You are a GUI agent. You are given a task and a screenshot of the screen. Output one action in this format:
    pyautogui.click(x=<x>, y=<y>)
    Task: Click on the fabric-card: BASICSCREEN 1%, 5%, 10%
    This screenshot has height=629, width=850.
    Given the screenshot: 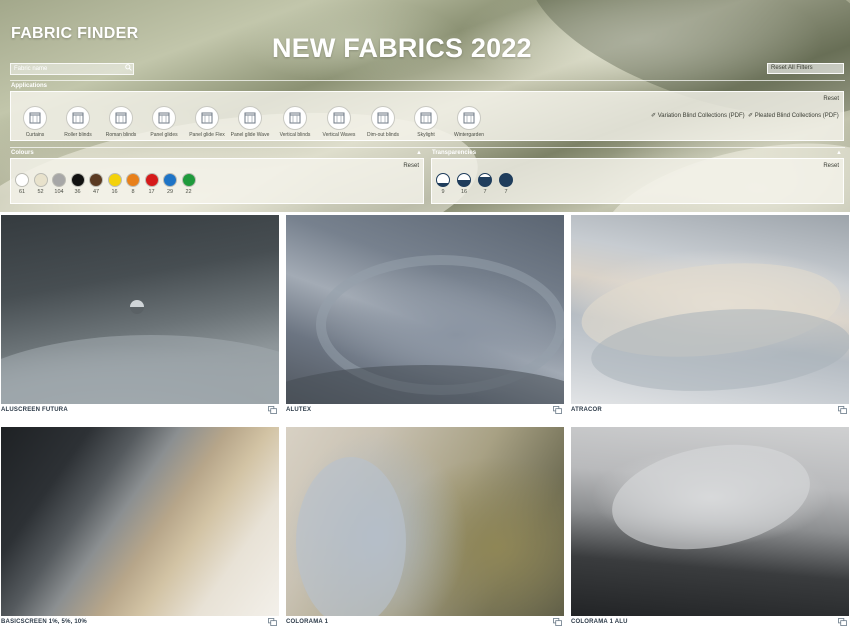 What is the action you would take?
    pyautogui.click(x=140, y=526)
    